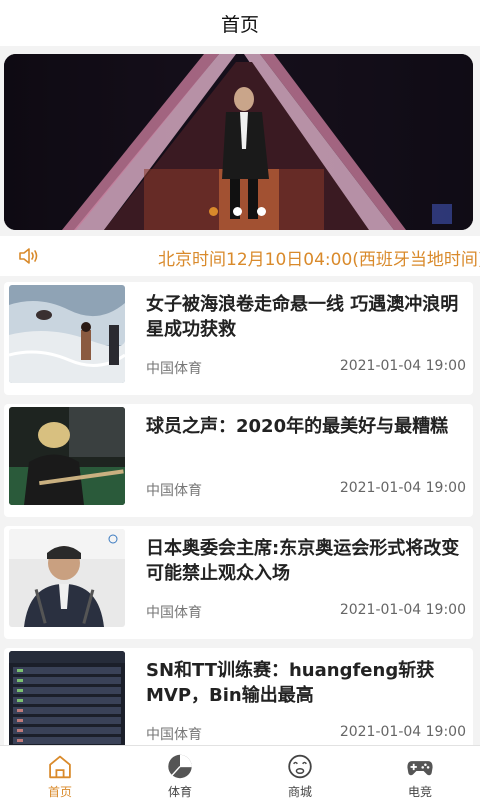 This screenshot has width=480, height=800. I want to click on news-title: 球员之声：2020年的最美好与最糟糕, so click(297, 426).